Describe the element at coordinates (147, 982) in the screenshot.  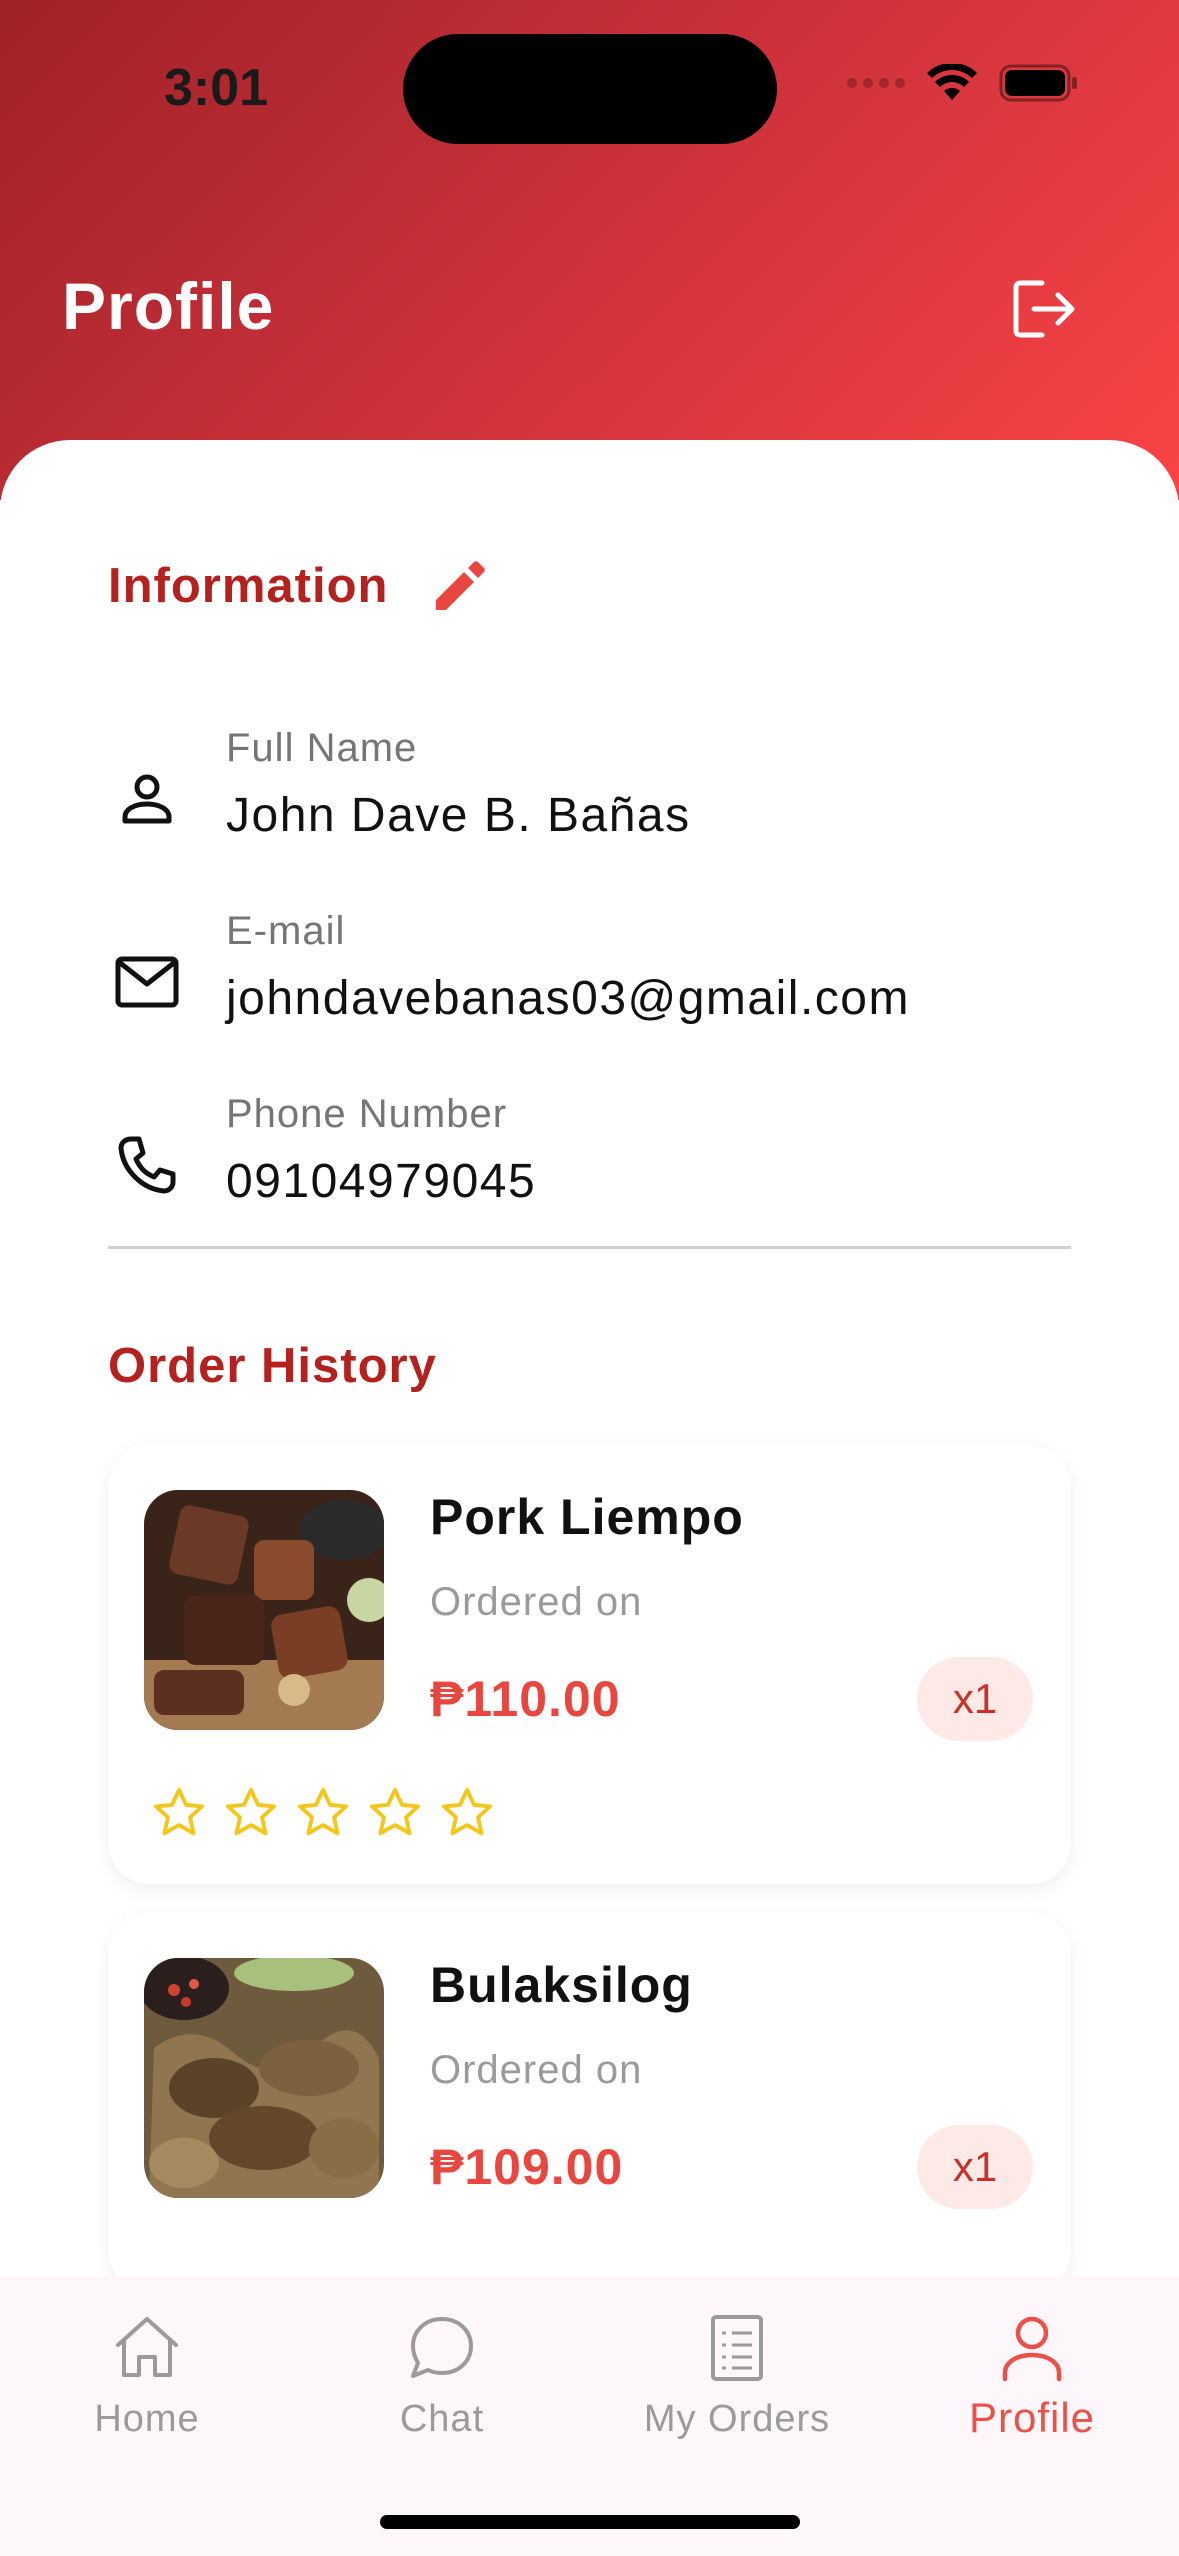
I see `mail-icon` at that location.